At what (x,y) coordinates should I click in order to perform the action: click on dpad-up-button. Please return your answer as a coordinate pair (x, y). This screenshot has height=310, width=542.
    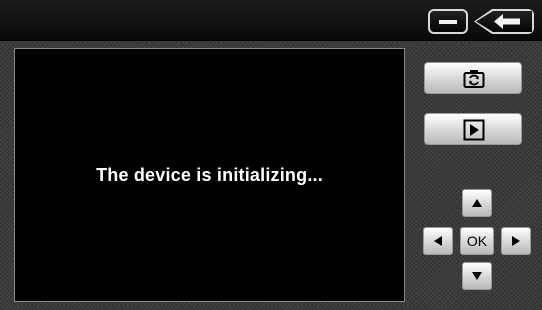
    Looking at the image, I should click on (477, 203).